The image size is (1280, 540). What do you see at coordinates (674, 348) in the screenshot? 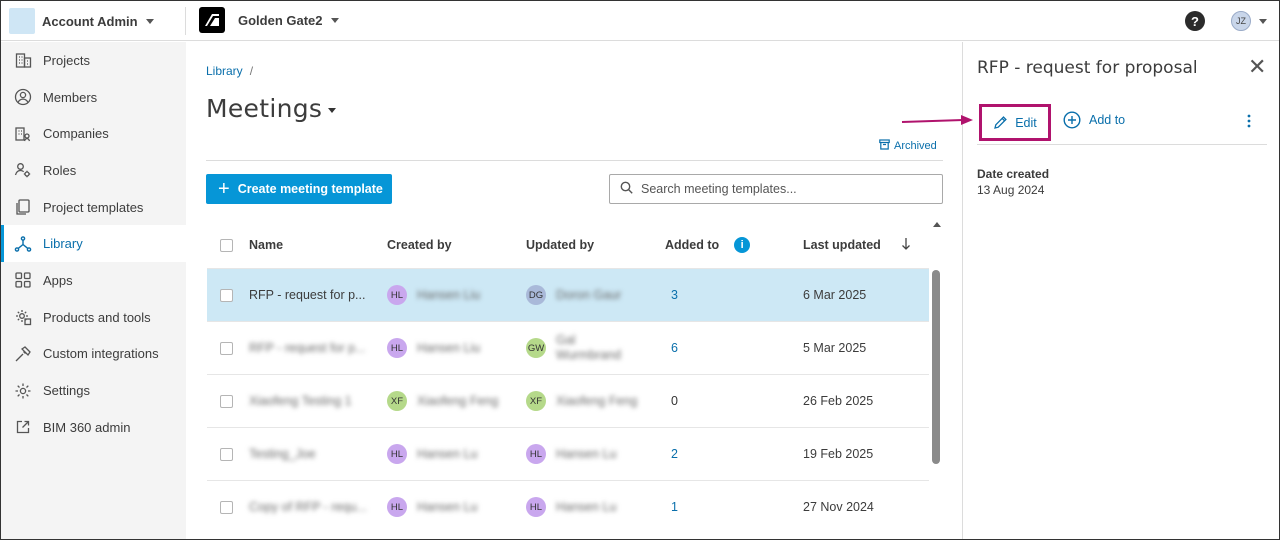
I see `added-to-count: 6` at bounding box center [674, 348].